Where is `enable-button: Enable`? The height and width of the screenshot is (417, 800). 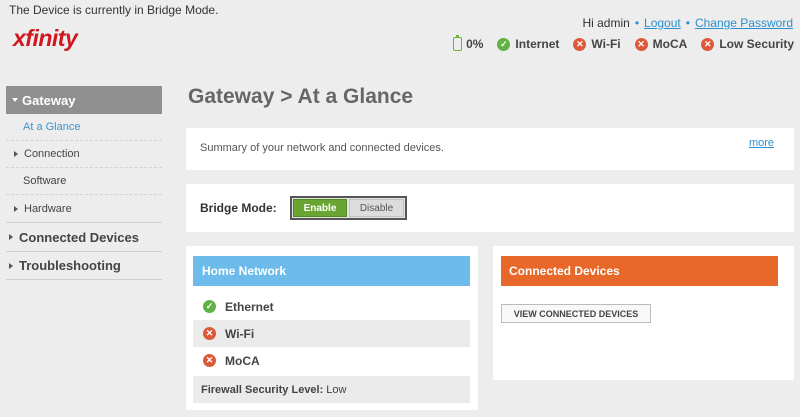 enable-button: Enable is located at coordinates (320, 208).